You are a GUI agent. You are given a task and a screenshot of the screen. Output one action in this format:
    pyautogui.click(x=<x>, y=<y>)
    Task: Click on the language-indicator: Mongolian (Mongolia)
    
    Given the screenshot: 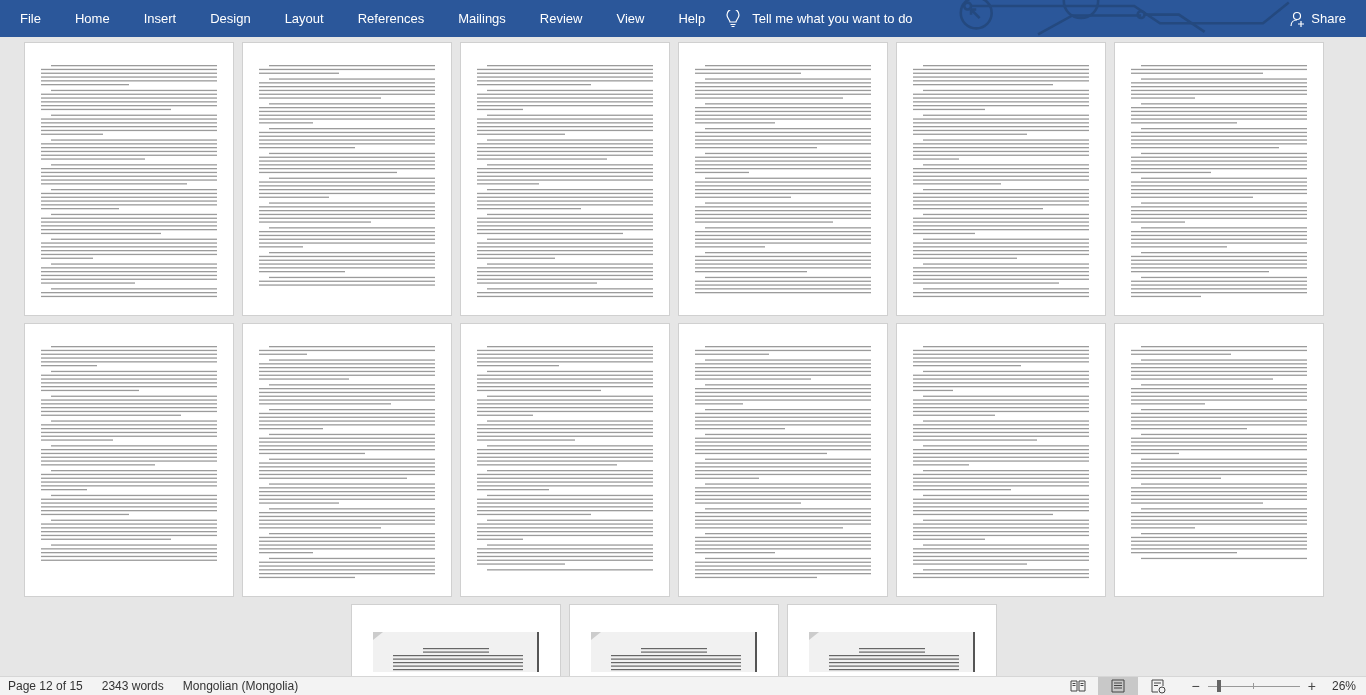 What is the action you would take?
    pyautogui.click(x=240, y=686)
    